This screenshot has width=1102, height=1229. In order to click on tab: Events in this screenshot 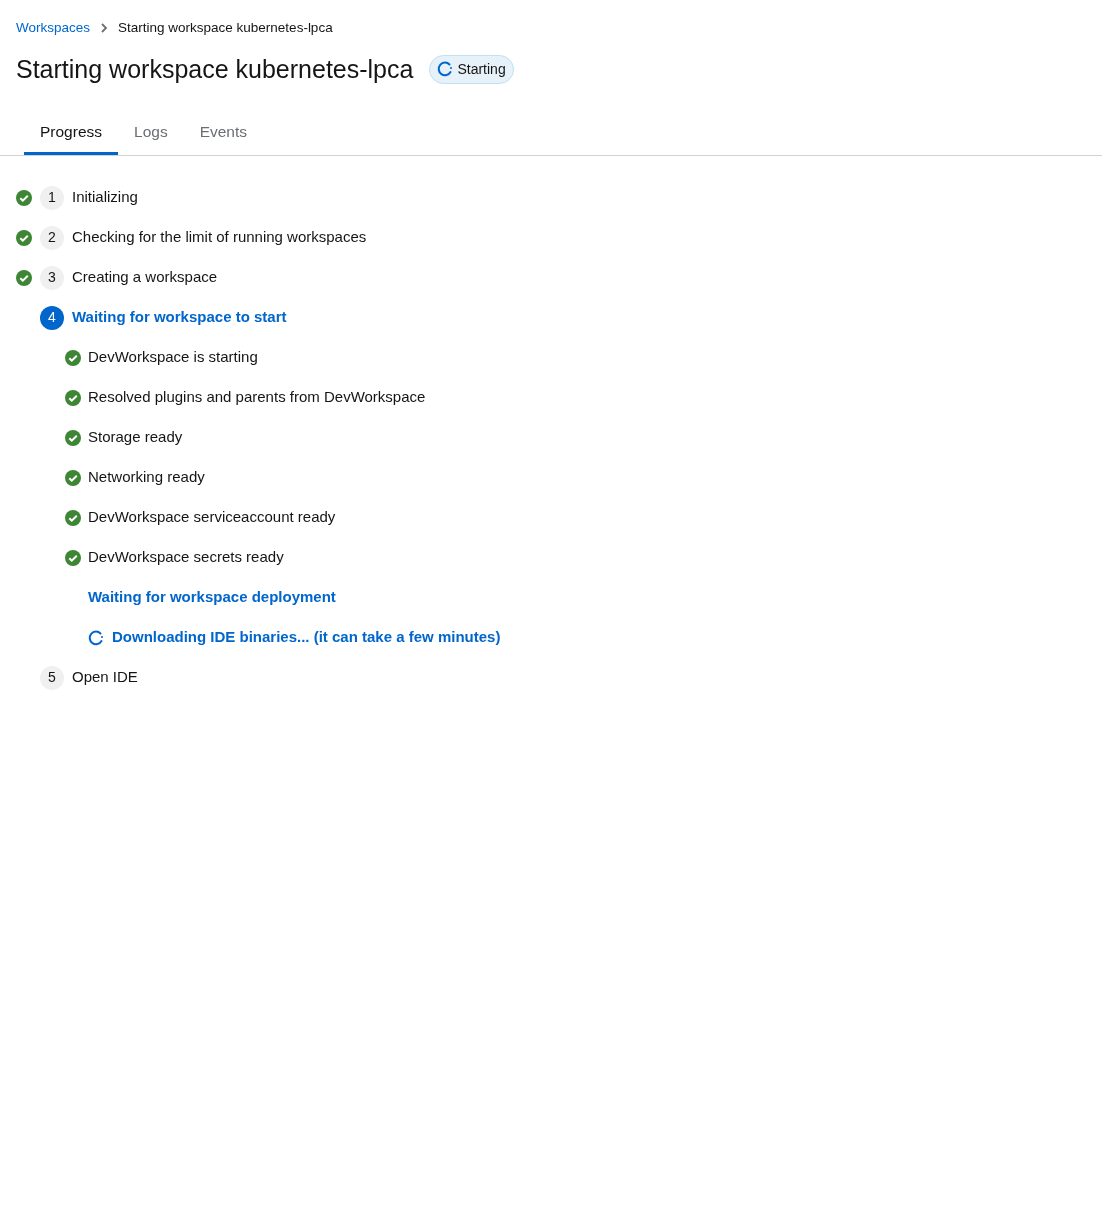, I will do `click(223, 135)`.